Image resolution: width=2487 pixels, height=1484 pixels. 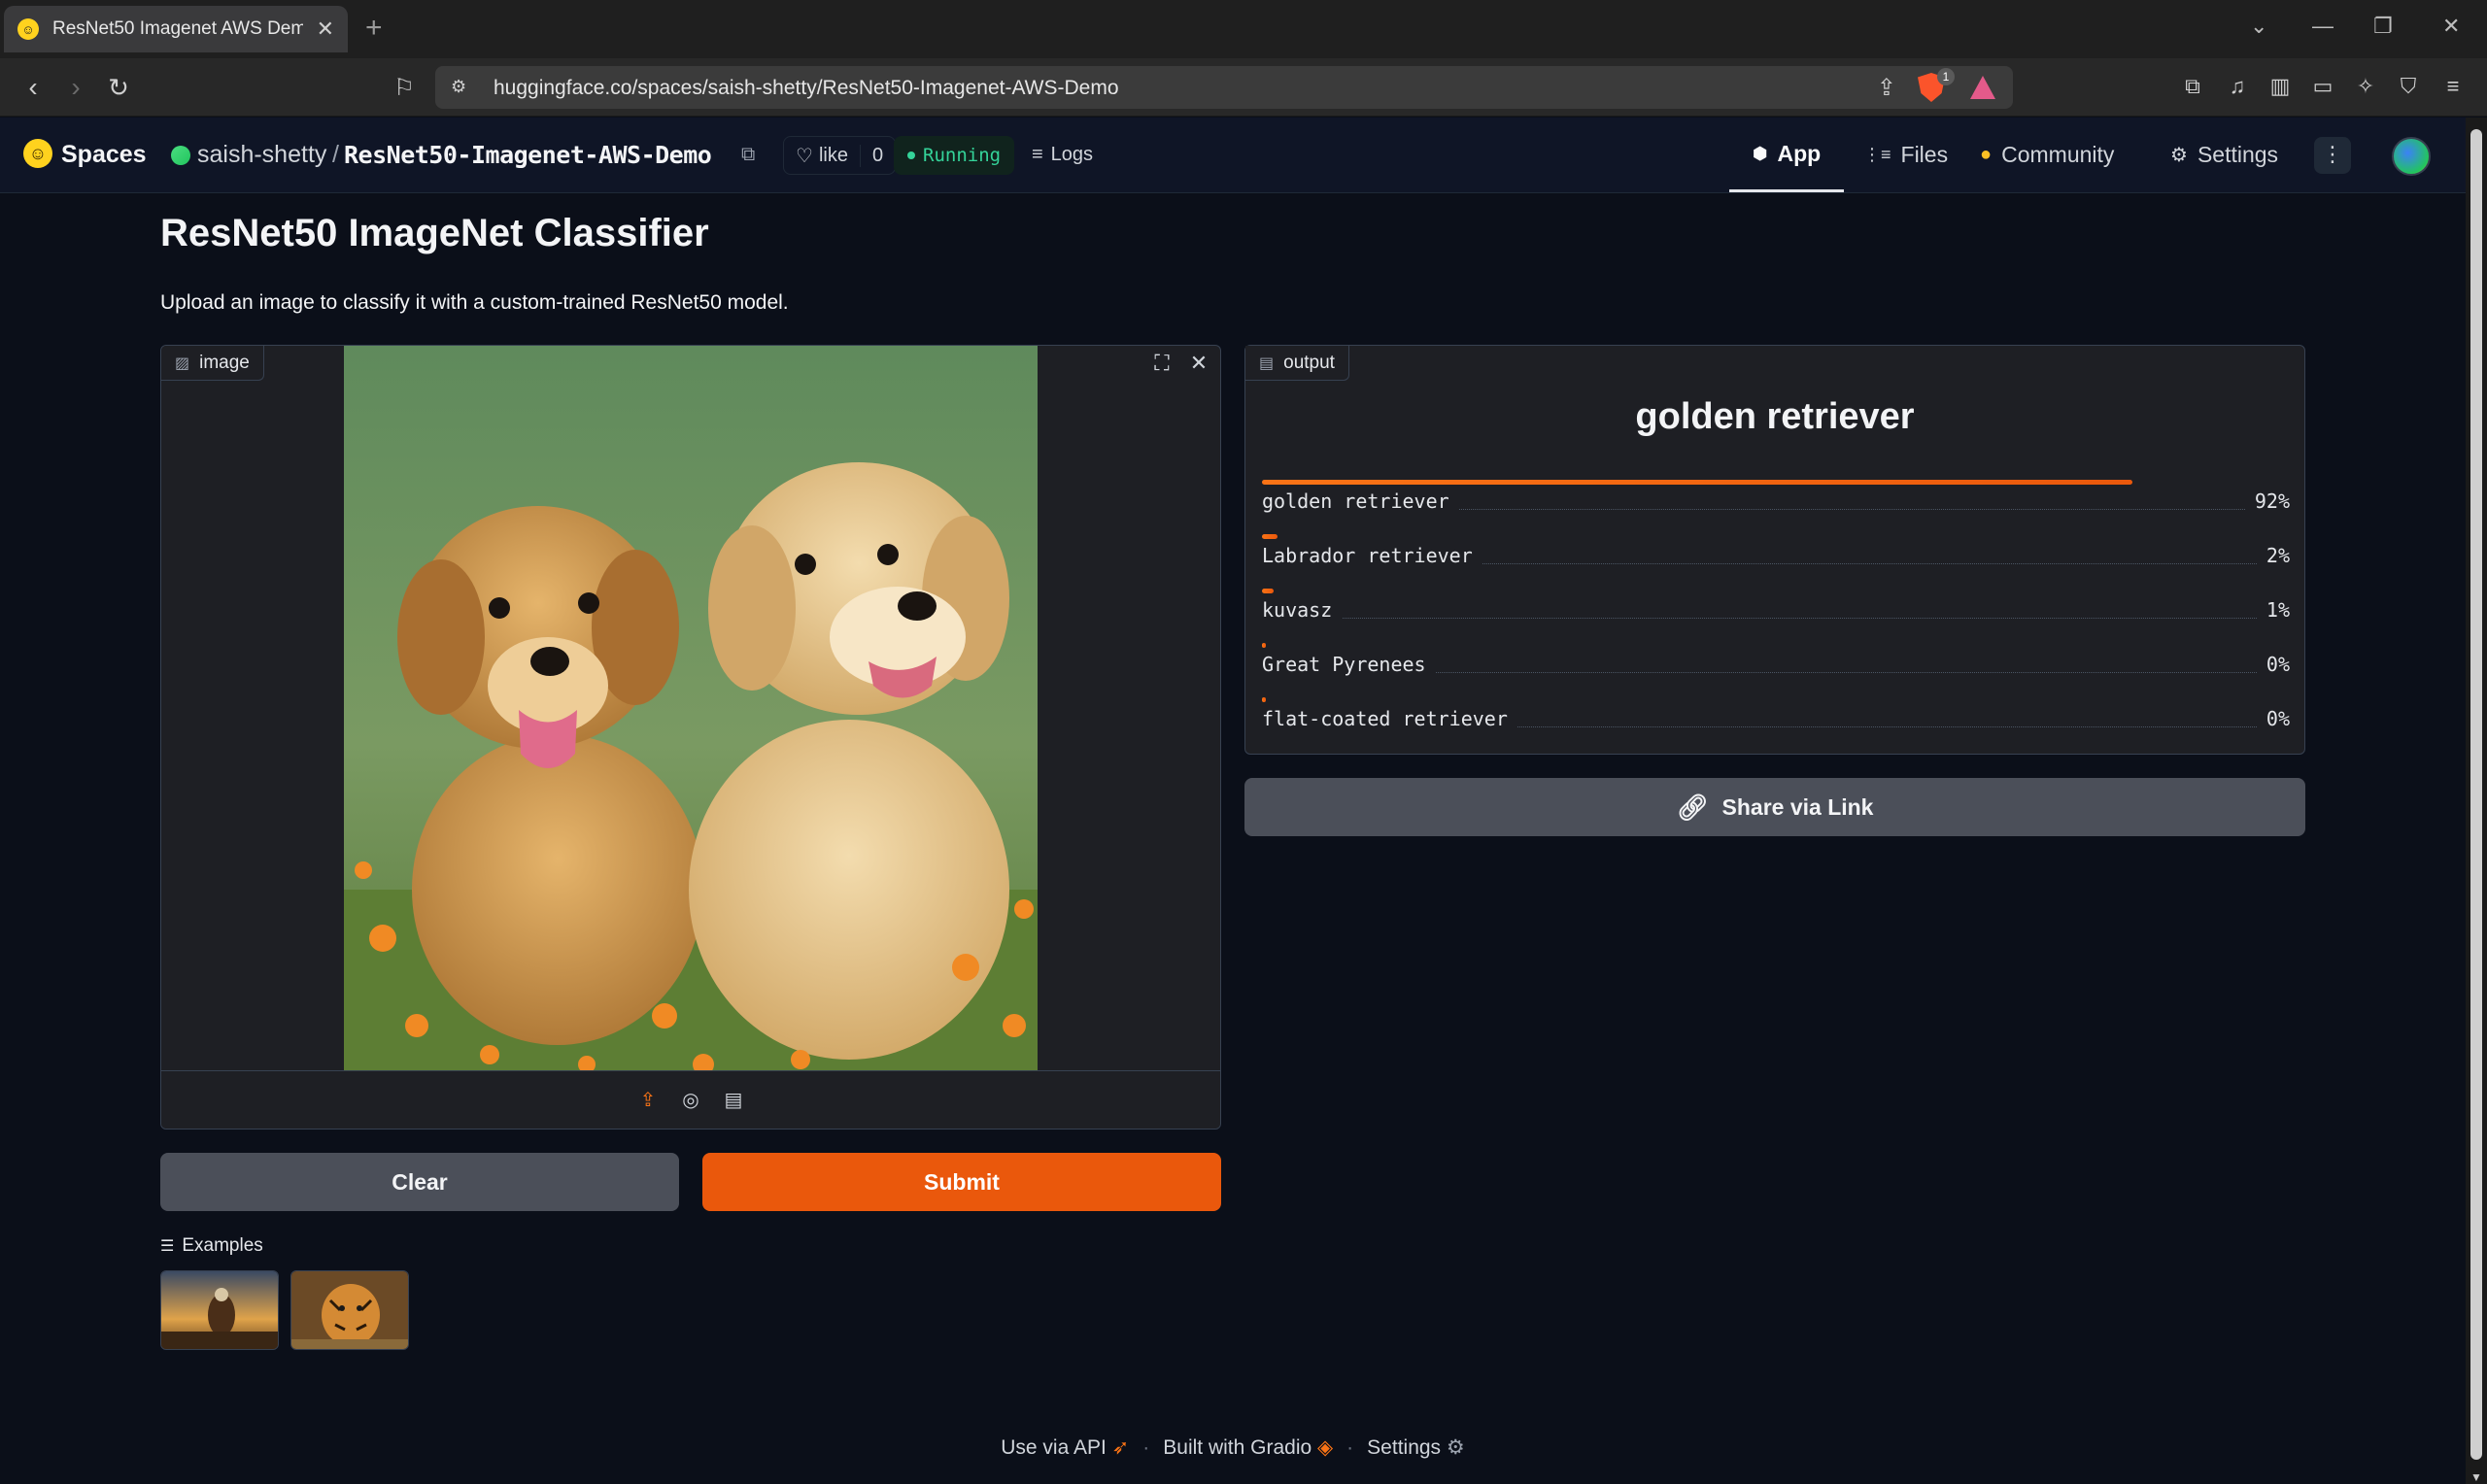 I want to click on confidence-value: 92%, so click(x=2267, y=501).